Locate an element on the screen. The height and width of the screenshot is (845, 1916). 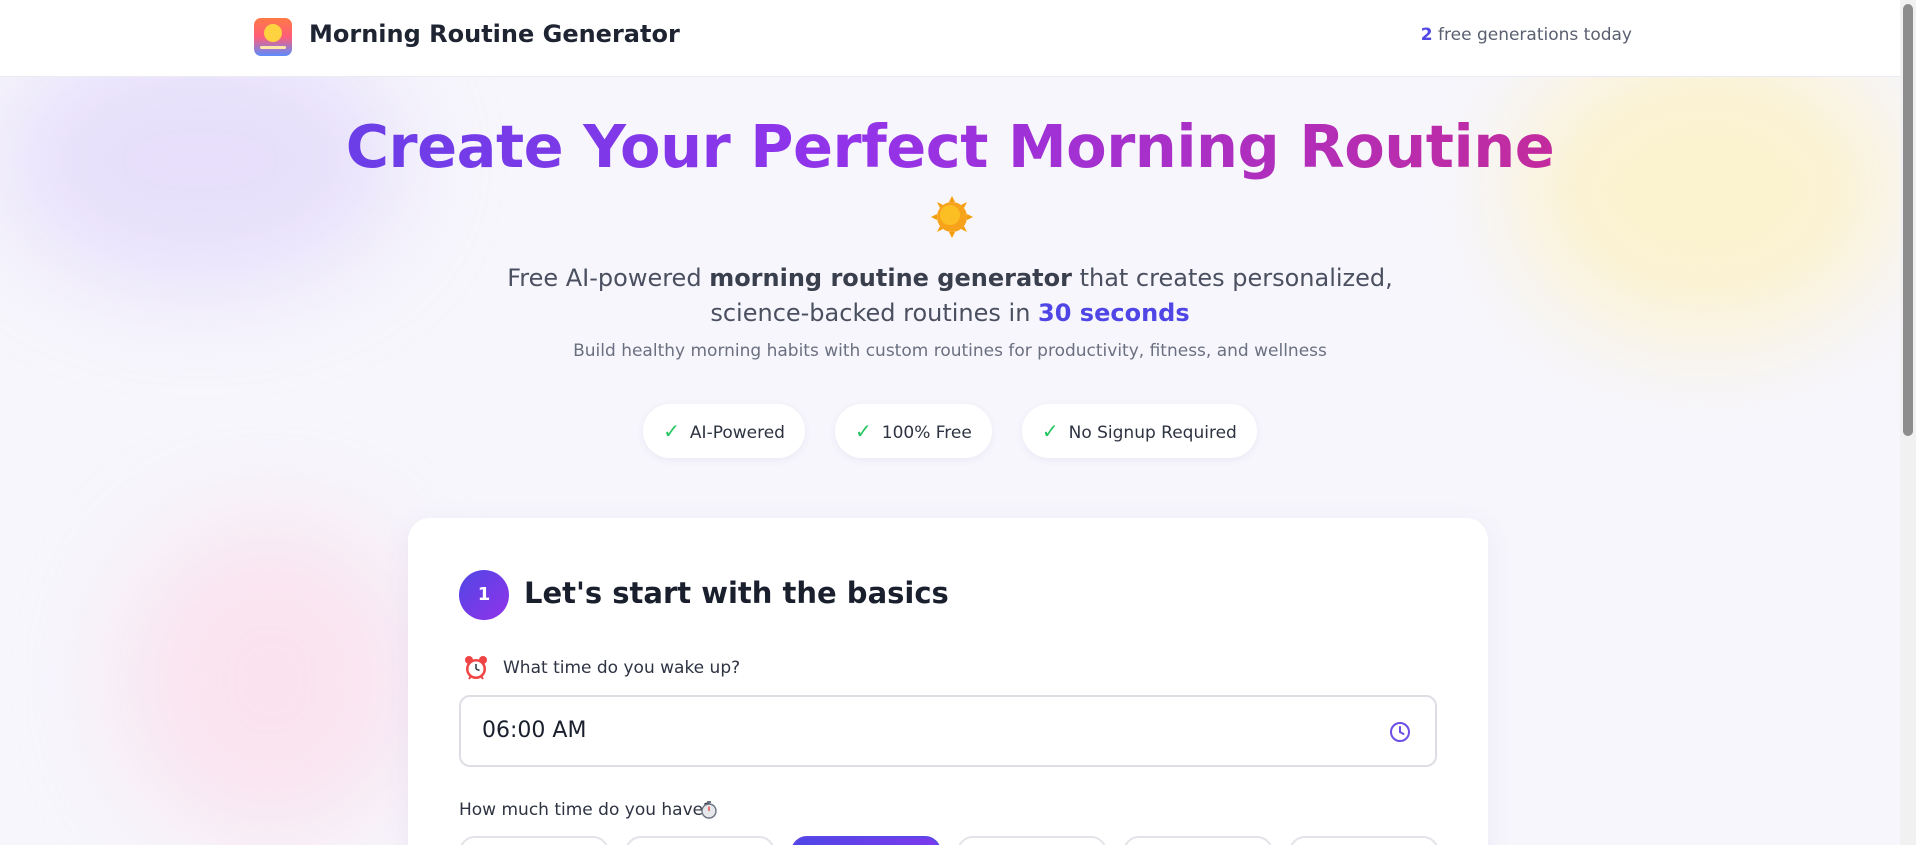
step-title: Let's start with the basics is located at coordinates (736, 593).